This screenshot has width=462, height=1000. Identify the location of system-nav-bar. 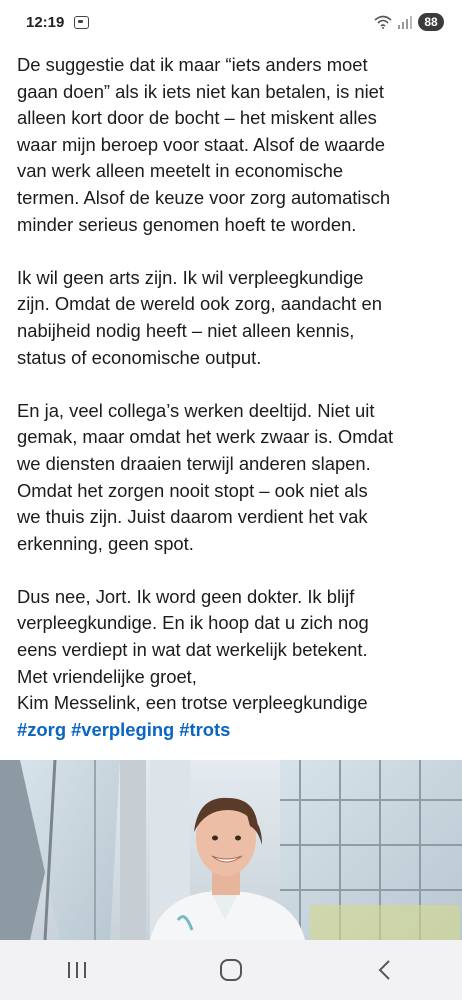
(231, 970).